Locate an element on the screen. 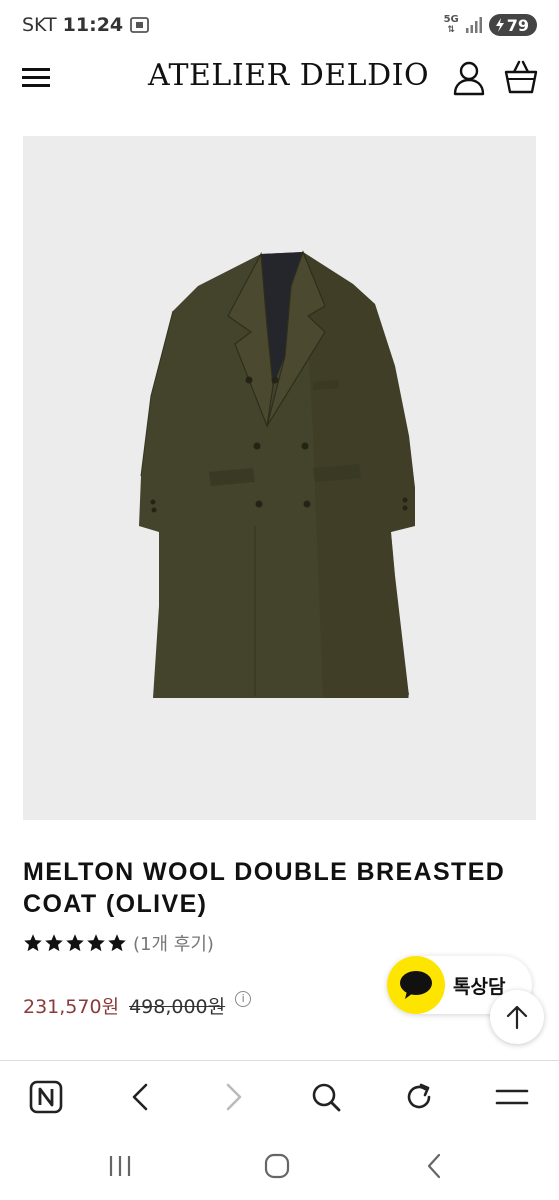  status-right: 5G ⇅ 79 is located at coordinates (490, 25).